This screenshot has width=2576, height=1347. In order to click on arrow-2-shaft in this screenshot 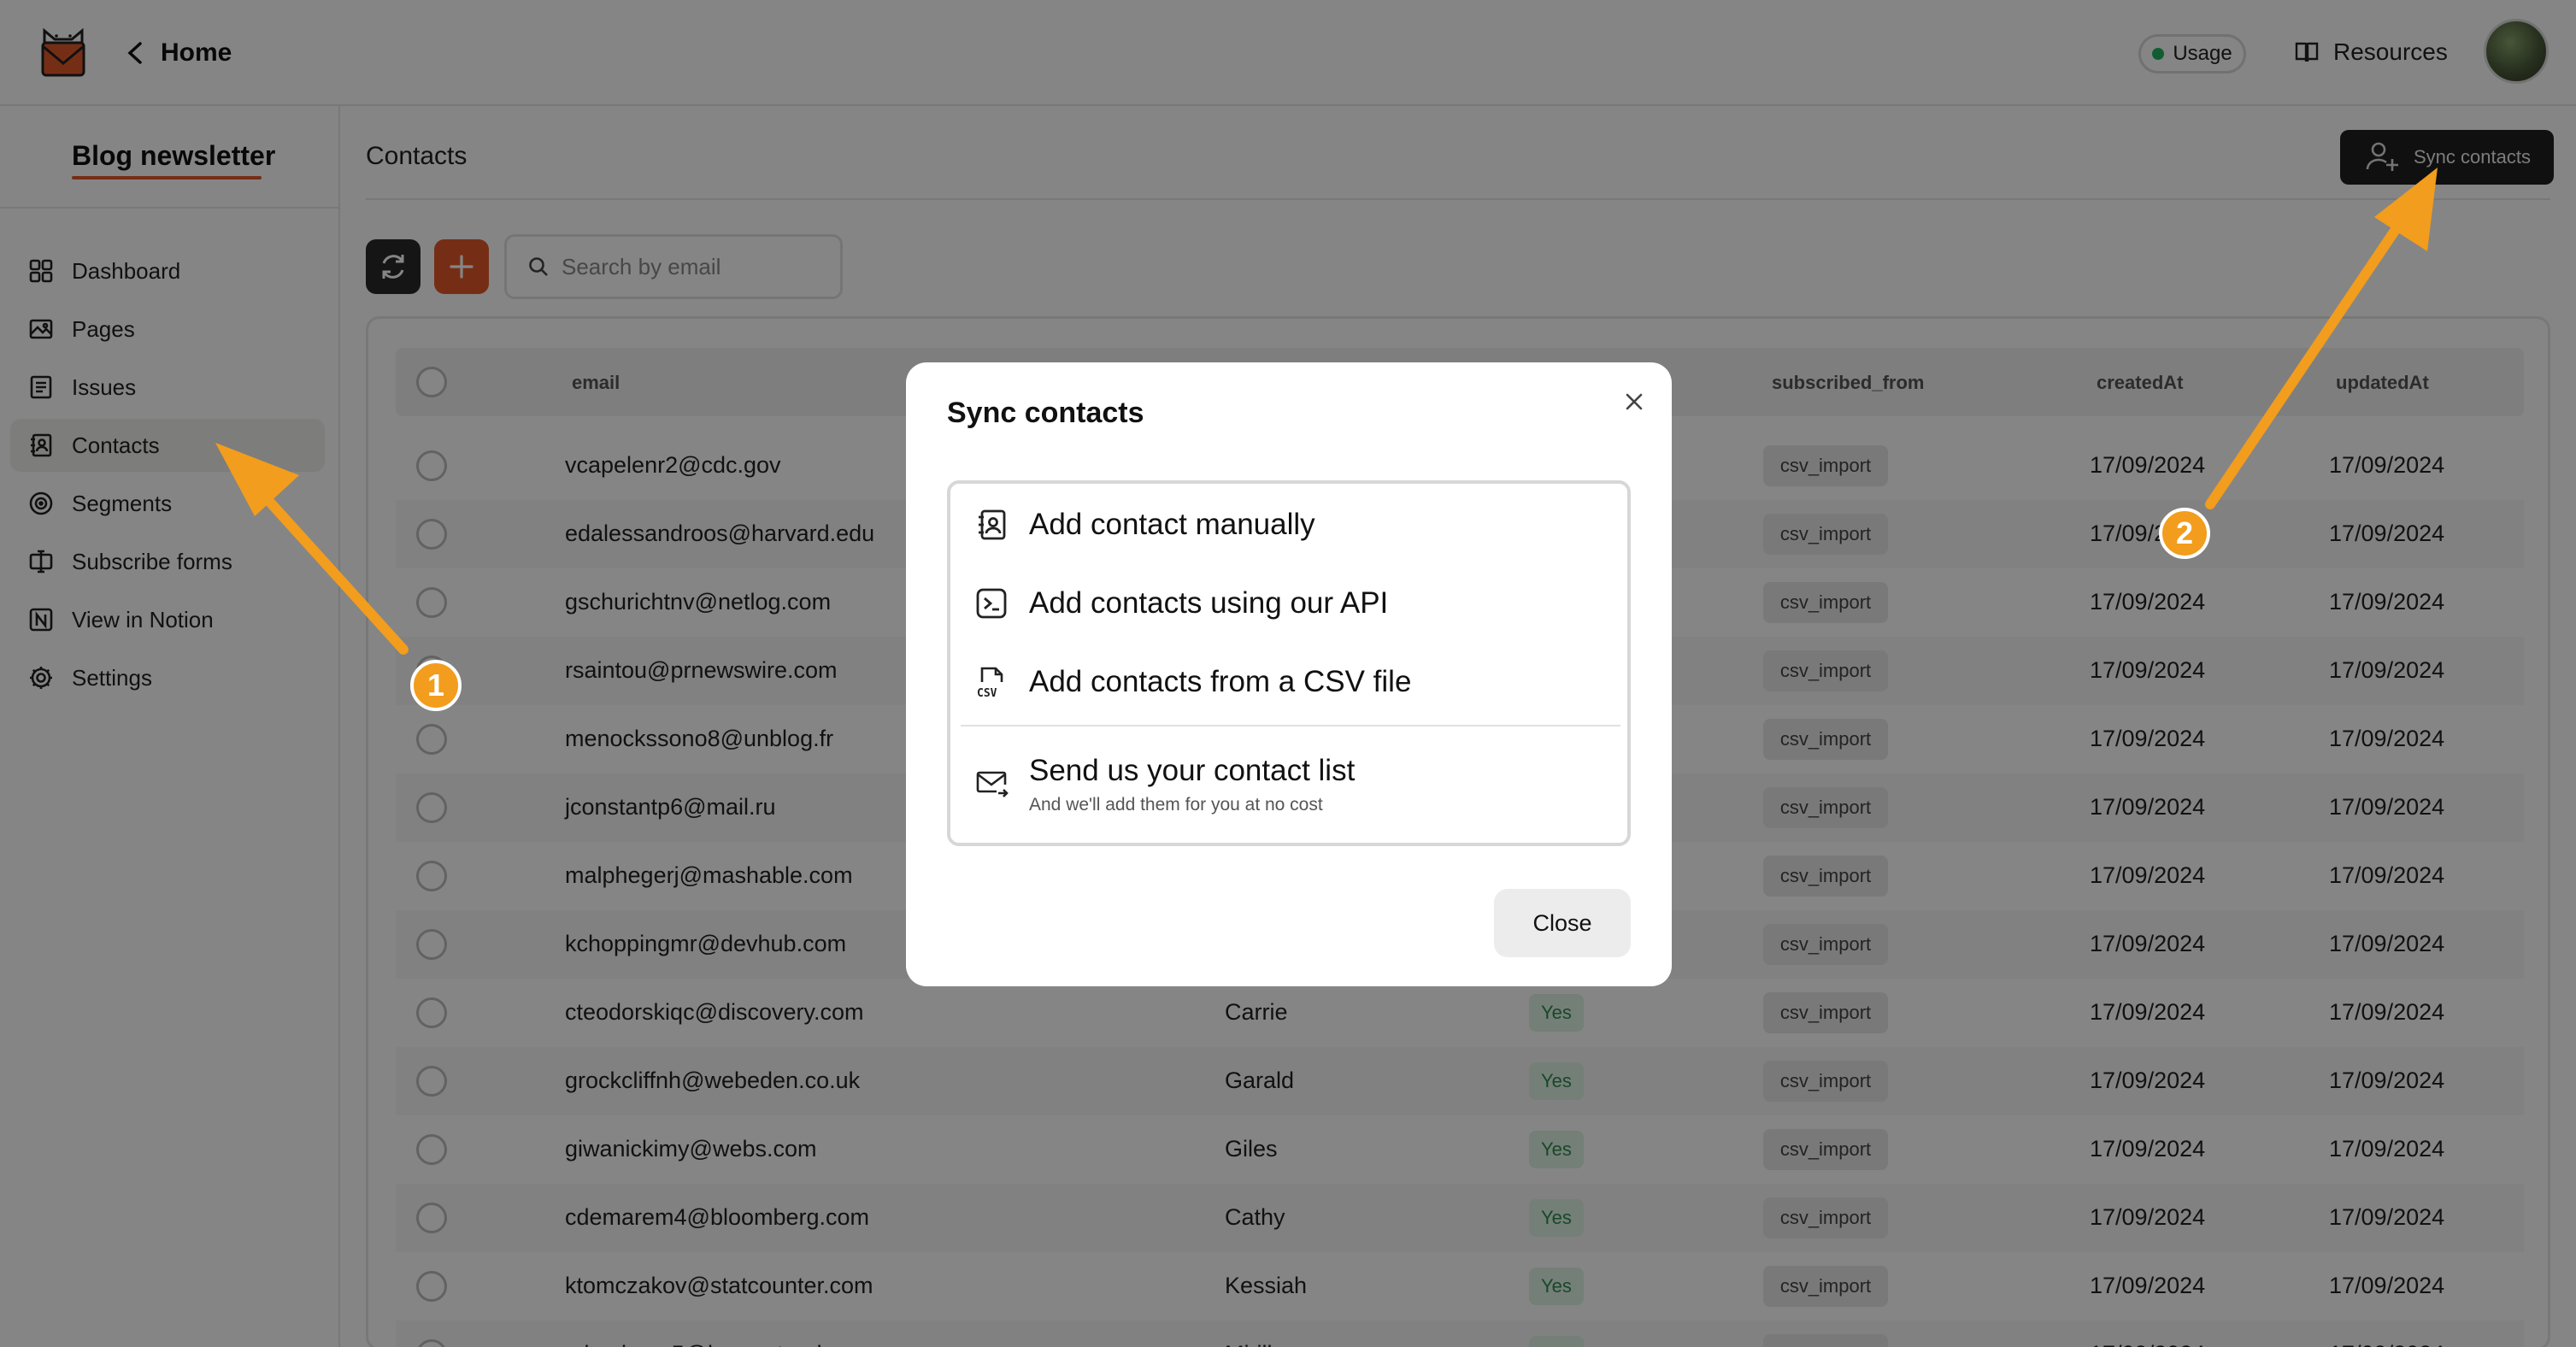, I will do `click(2306, 362)`.